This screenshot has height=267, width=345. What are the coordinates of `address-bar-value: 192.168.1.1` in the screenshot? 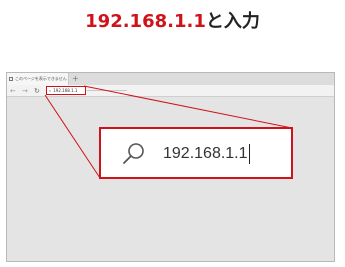 It's located at (65, 90).